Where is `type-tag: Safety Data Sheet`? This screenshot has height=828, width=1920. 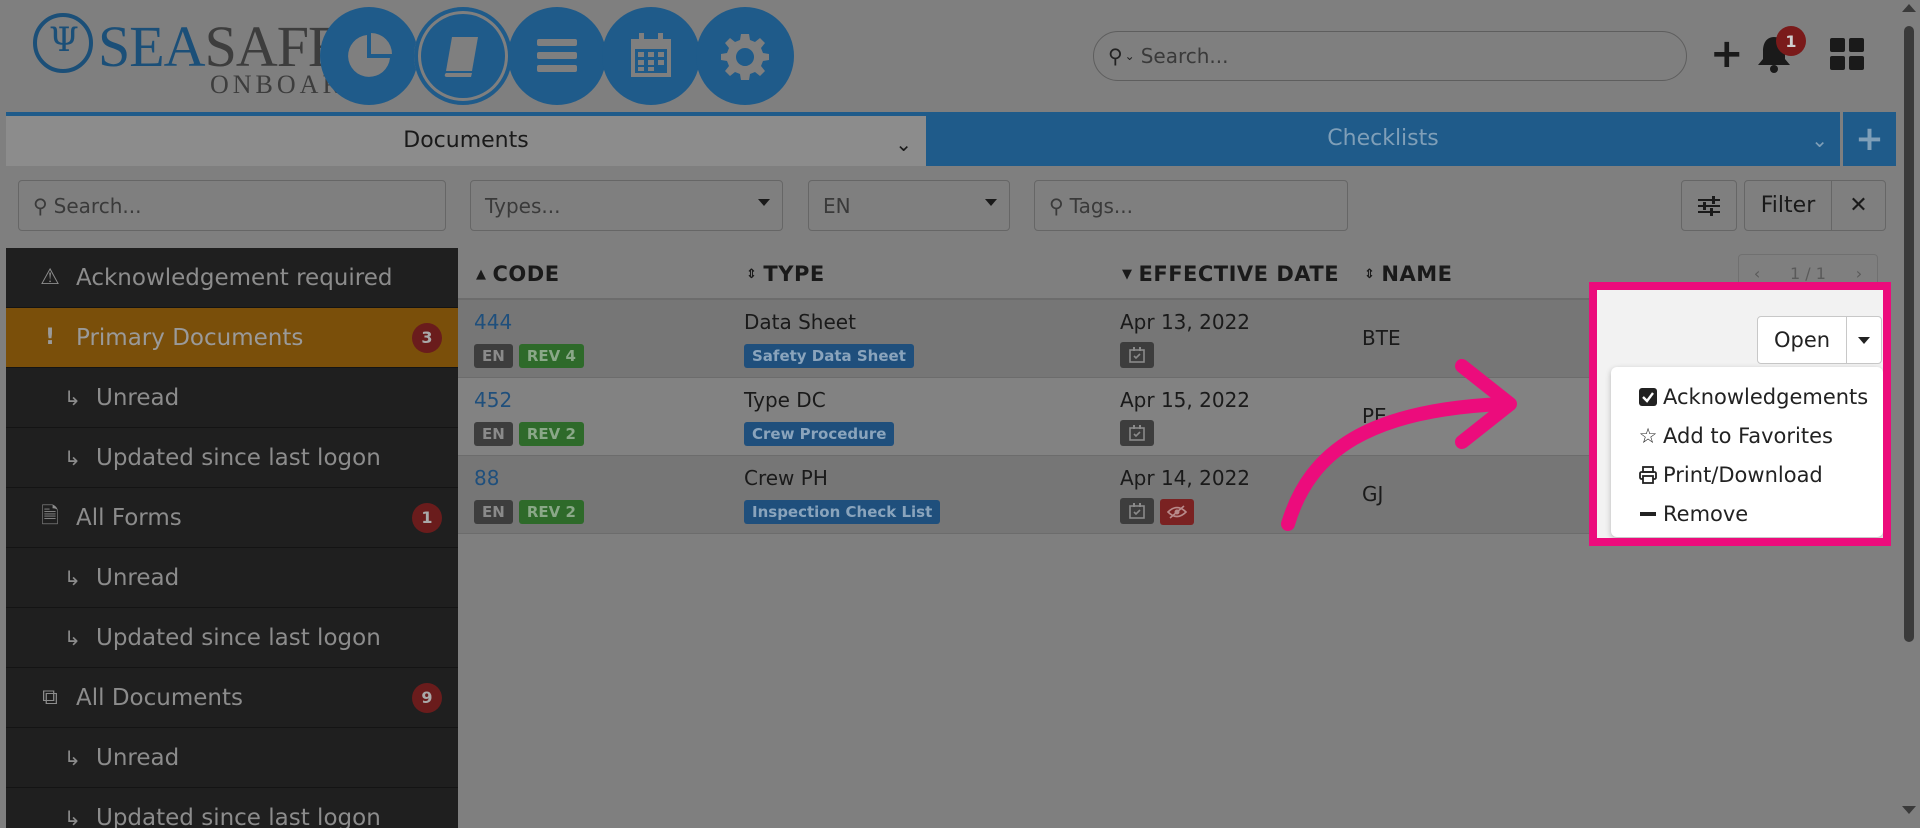 type-tag: Safety Data Sheet is located at coordinates (829, 356).